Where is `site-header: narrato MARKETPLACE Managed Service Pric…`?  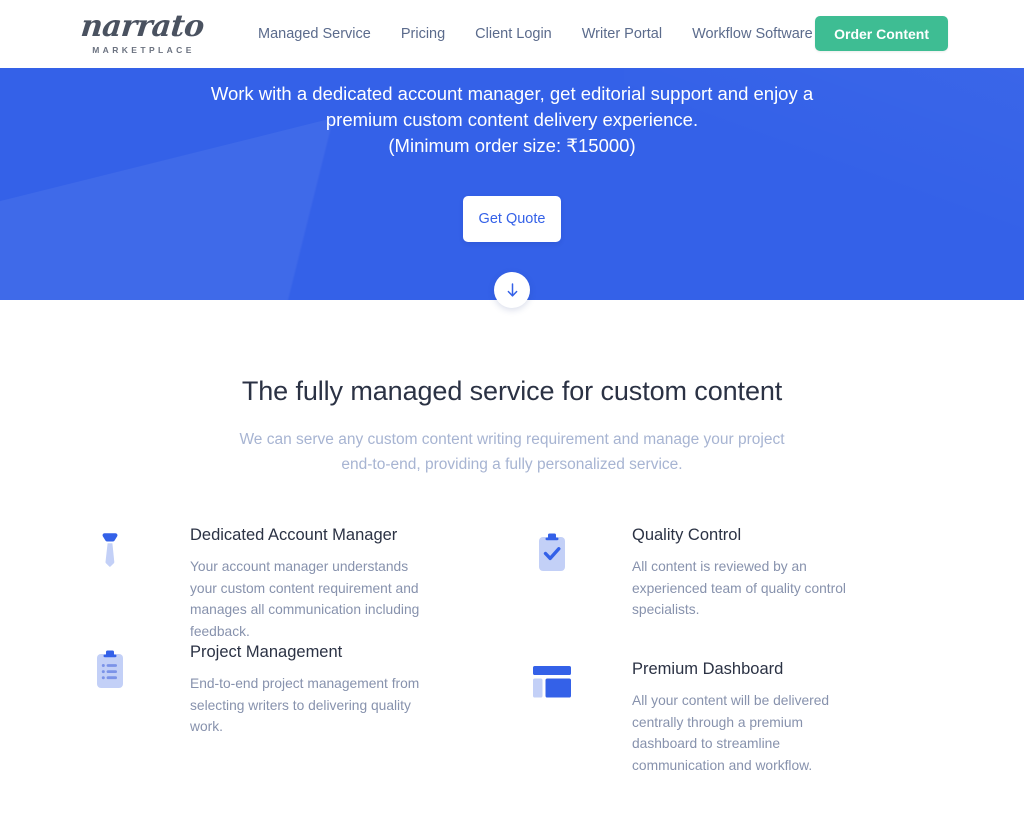
site-header: narrato MARKETPLACE Managed Service Pric… is located at coordinates (512, 34).